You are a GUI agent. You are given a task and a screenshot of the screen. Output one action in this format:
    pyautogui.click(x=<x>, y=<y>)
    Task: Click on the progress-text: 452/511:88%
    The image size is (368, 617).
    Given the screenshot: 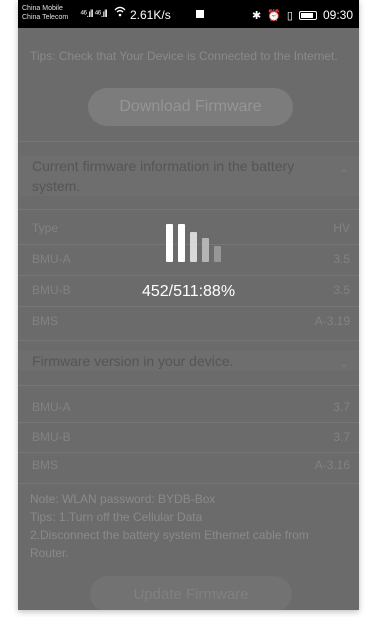 What is the action you would take?
    pyautogui.click(x=188, y=291)
    